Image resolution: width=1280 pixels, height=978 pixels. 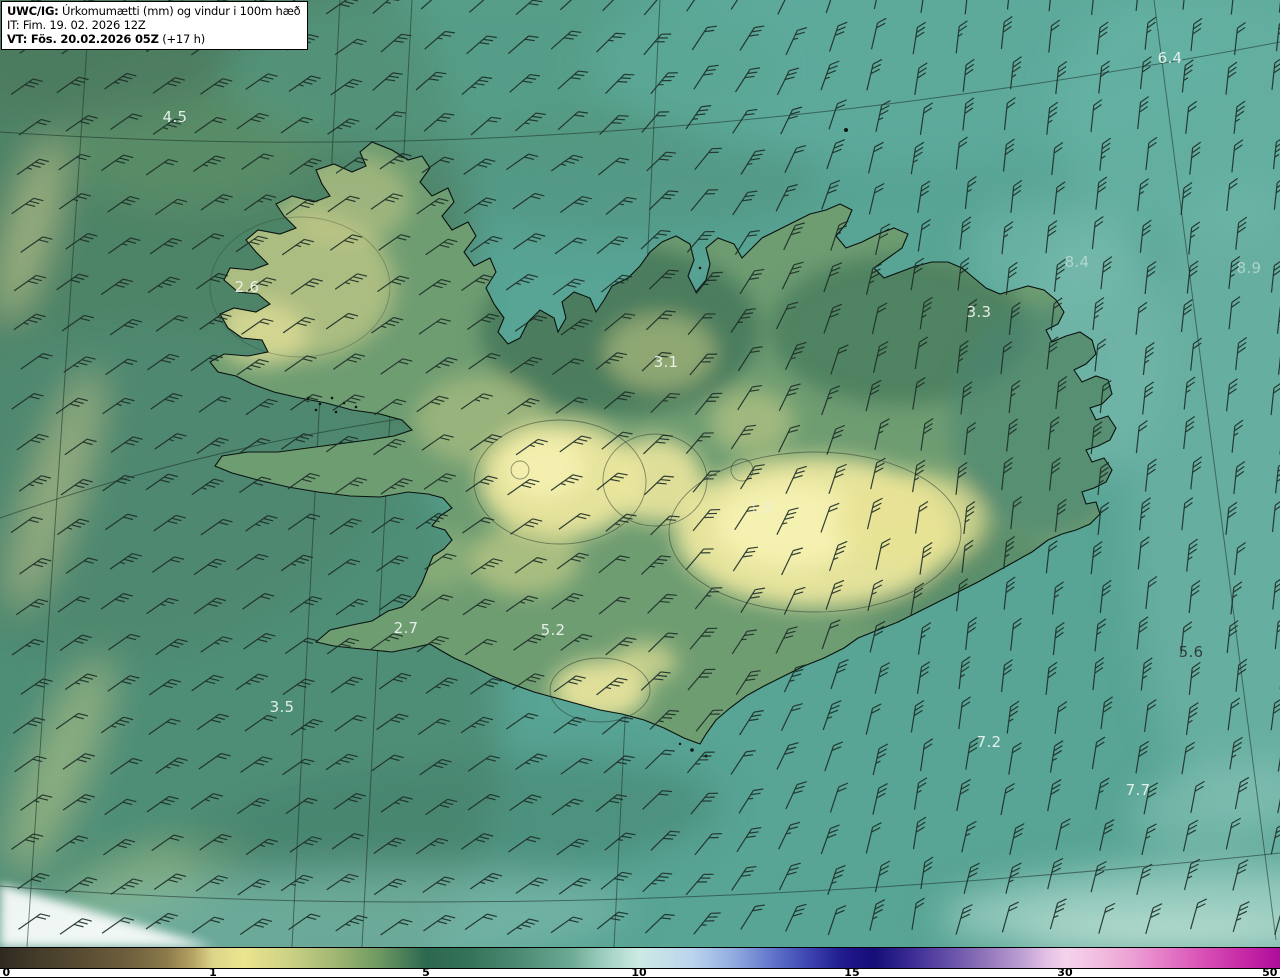 I want to click on colorbar-tick-label: 50, so click(x=1270, y=972).